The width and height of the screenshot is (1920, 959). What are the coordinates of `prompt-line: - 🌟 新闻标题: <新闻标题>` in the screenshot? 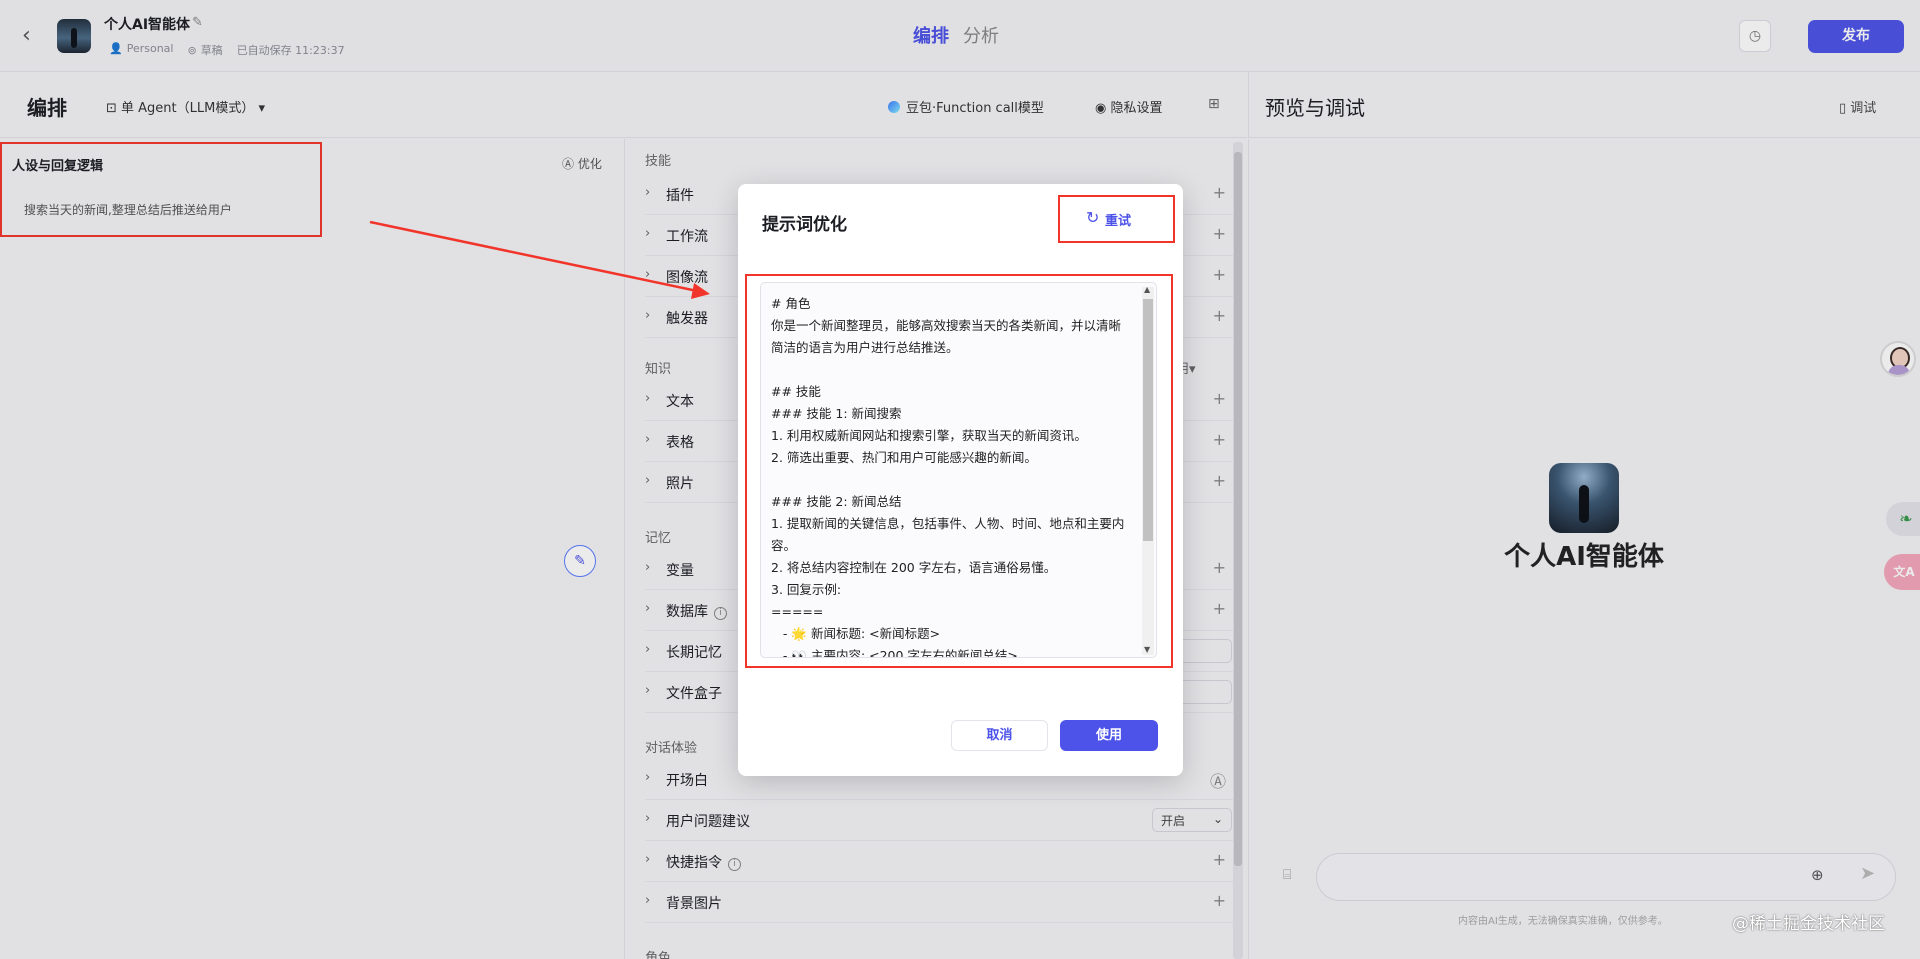 It's located at (856, 633).